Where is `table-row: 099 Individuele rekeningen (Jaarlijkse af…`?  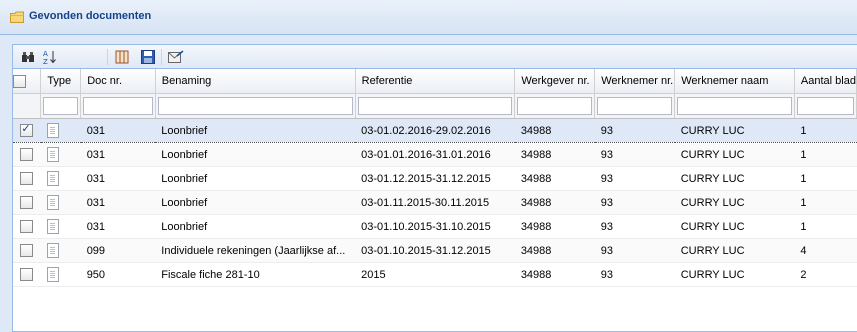 table-row: 099 Individuele rekeningen (Jaarlijkse af… is located at coordinates (435, 250).